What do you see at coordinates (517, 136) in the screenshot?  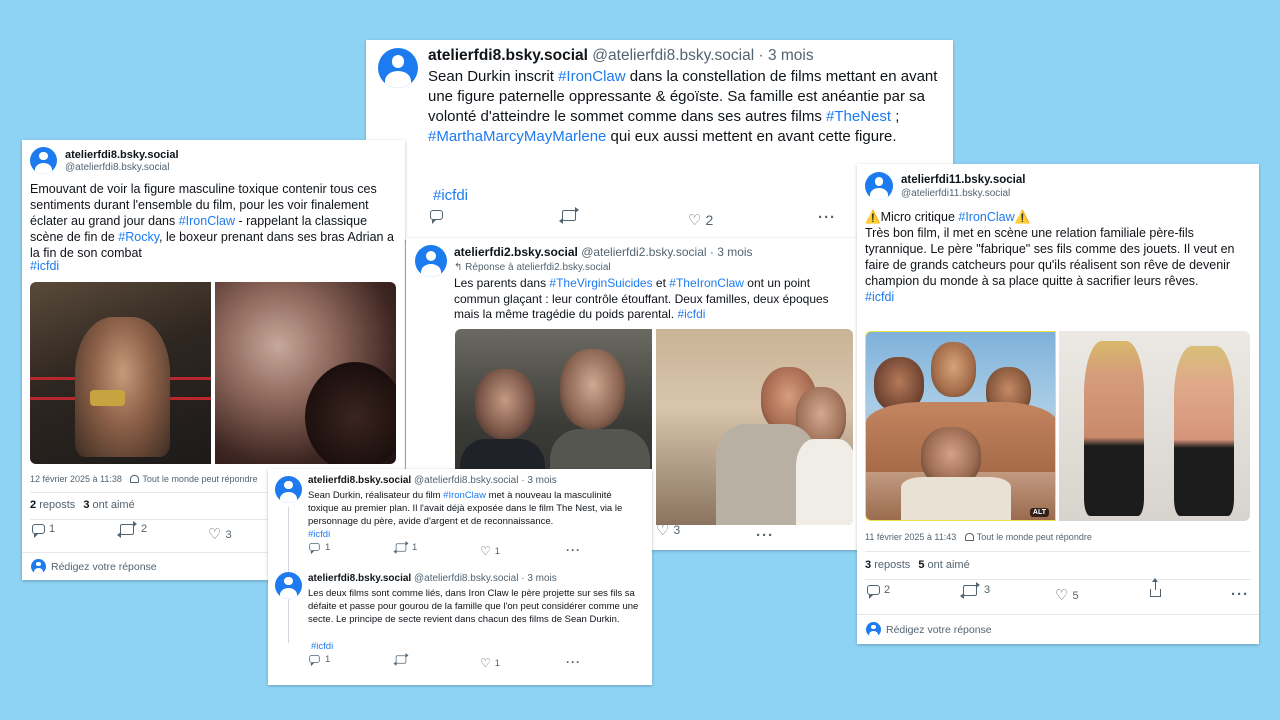 I see `hashtag-link: #MarthaMarcyMayMarlene` at bounding box center [517, 136].